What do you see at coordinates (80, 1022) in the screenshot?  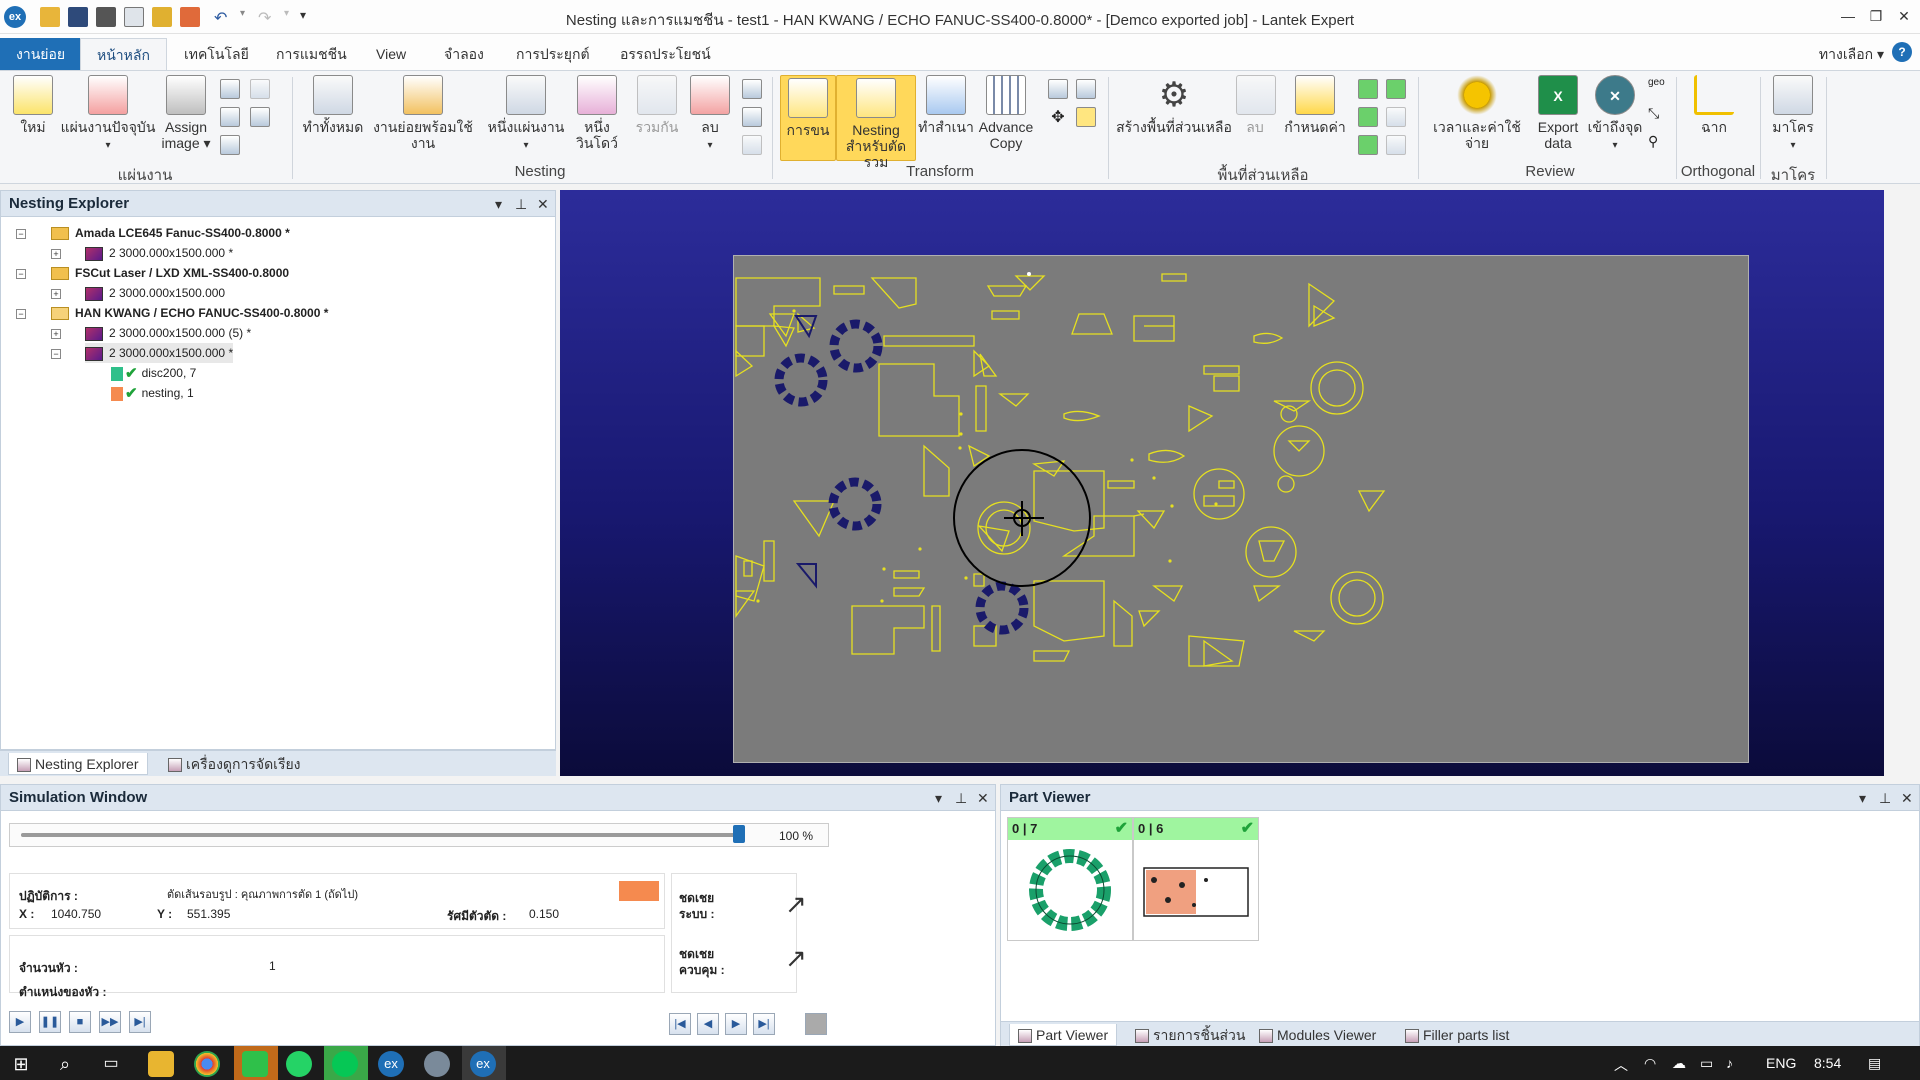 I see `stop-button: ■` at bounding box center [80, 1022].